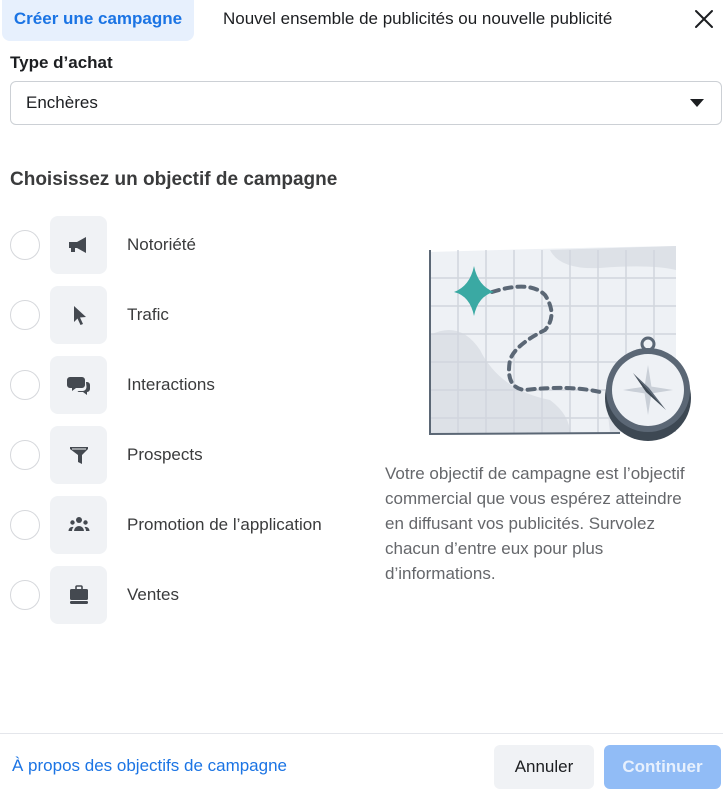  I want to click on close-button, so click(704, 19).